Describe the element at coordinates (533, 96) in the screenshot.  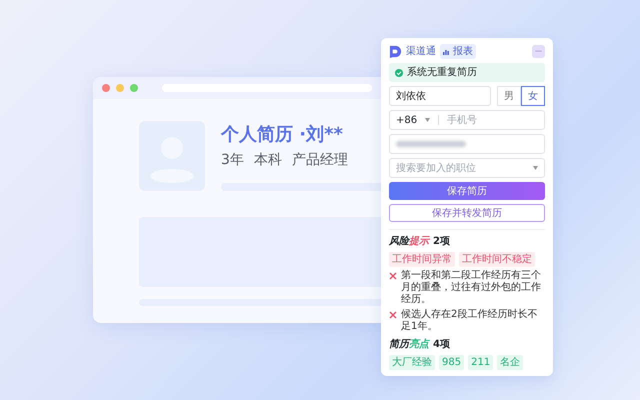
I see `gender-button: 女` at that location.